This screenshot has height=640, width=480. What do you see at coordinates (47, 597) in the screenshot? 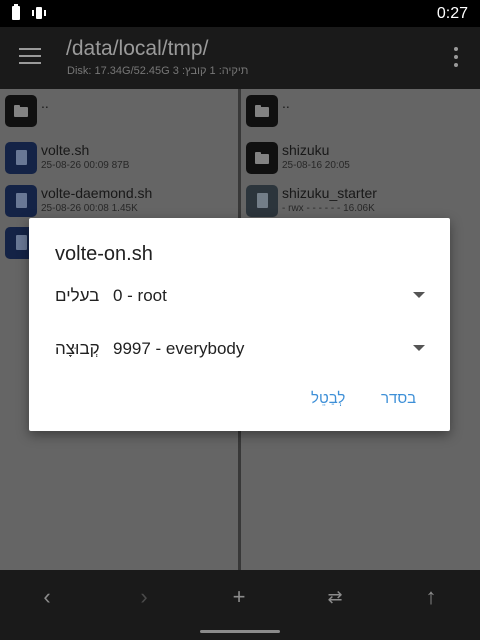
I see `chevron-left-icon: ‹` at bounding box center [47, 597].